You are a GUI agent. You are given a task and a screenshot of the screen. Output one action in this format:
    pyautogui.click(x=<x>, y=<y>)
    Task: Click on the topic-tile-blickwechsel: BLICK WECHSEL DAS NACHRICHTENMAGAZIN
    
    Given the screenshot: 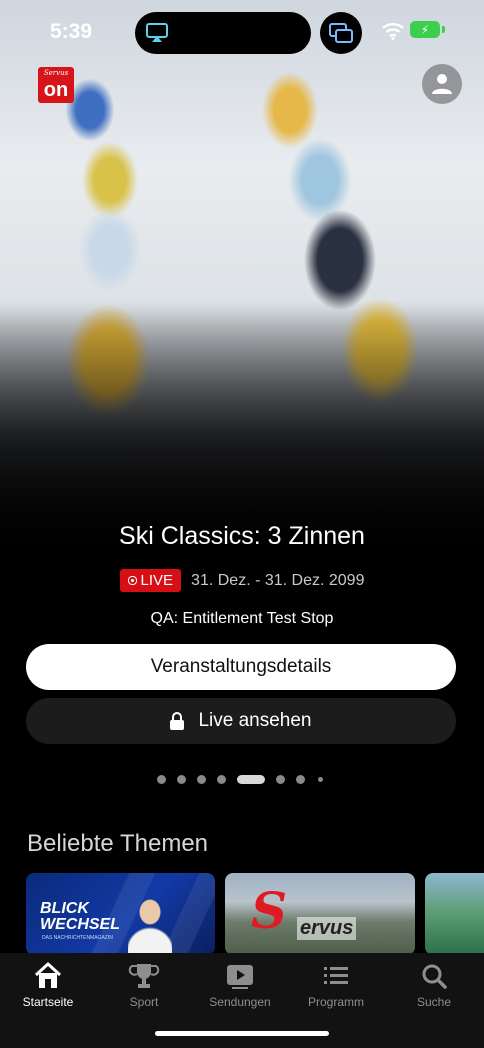 What is the action you would take?
    pyautogui.click(x=120, y=914)
    